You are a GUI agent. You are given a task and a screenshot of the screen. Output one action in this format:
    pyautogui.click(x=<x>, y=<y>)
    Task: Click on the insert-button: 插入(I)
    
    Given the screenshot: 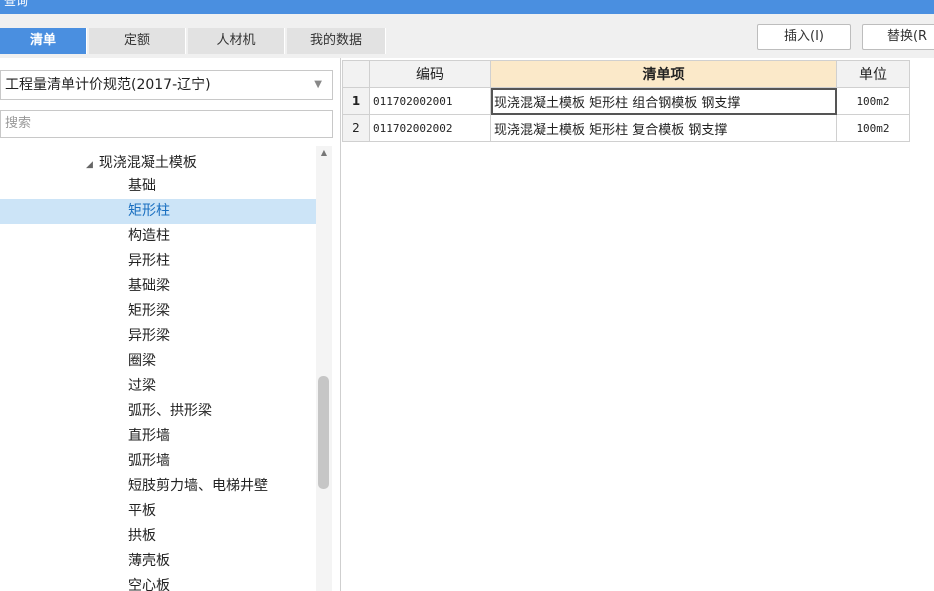 What is the action you would take?
    pyautogui.click(x=804, y=37)
    